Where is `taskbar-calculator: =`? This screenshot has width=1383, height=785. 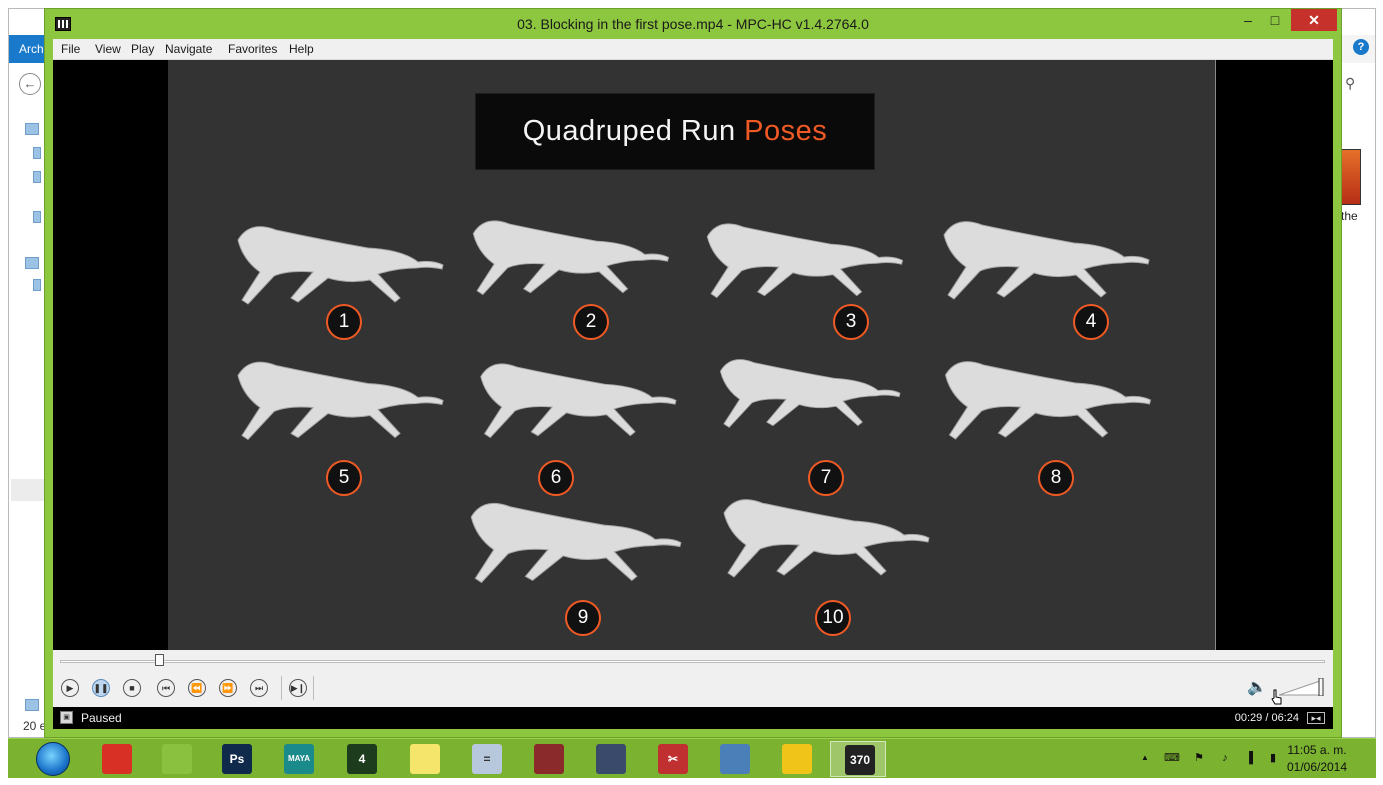
taskbar-calculator: = is located at coordinates (486, 759).